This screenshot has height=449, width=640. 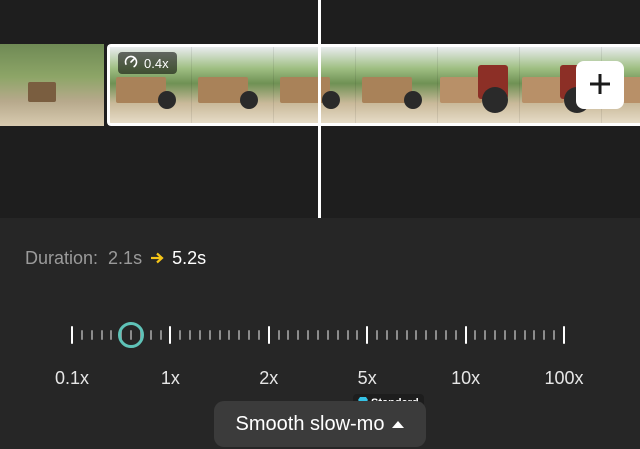 I want to click on plus-icon, so click(x=600, y=85).